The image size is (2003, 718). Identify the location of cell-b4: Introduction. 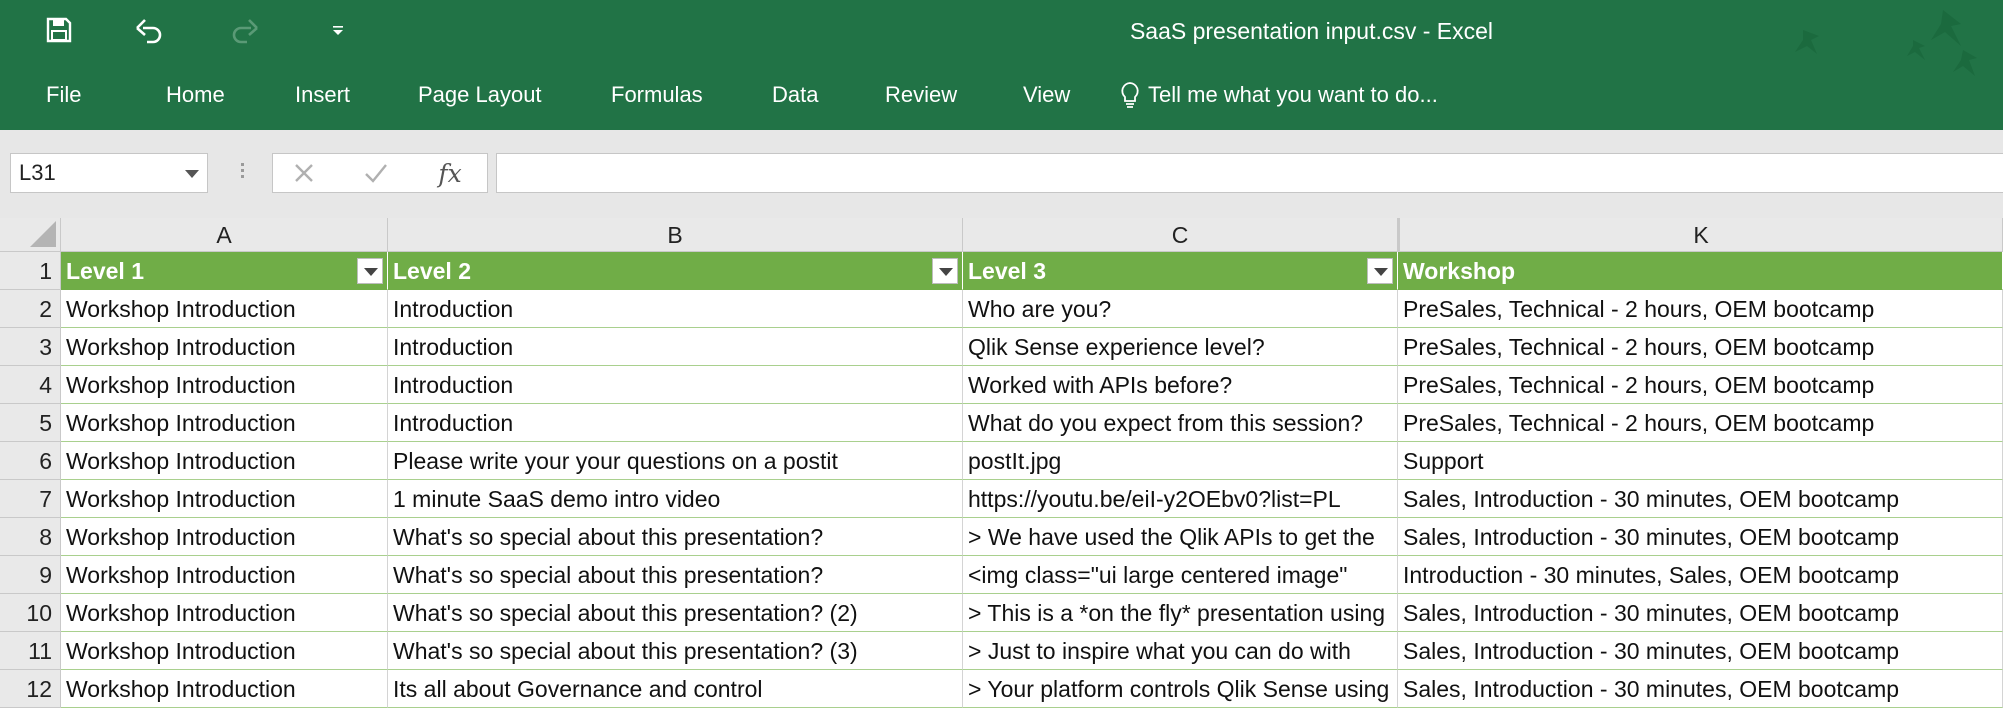
(675, 385).